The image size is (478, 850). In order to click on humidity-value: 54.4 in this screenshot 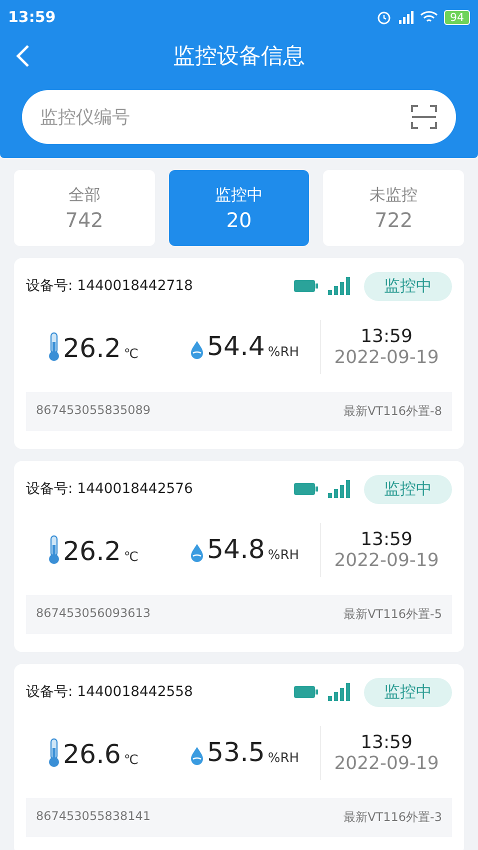, I will do `click(236, 347)`.